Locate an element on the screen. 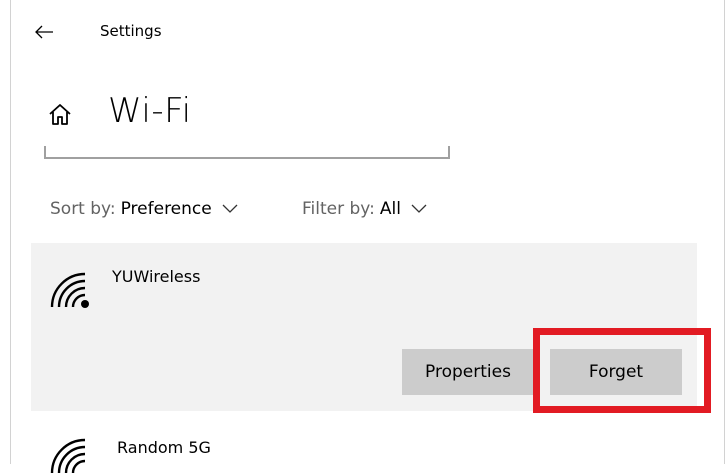 The height and width of the screenshot is (474, 726). network-name: YUWireless is located at coordinates (156, 276).